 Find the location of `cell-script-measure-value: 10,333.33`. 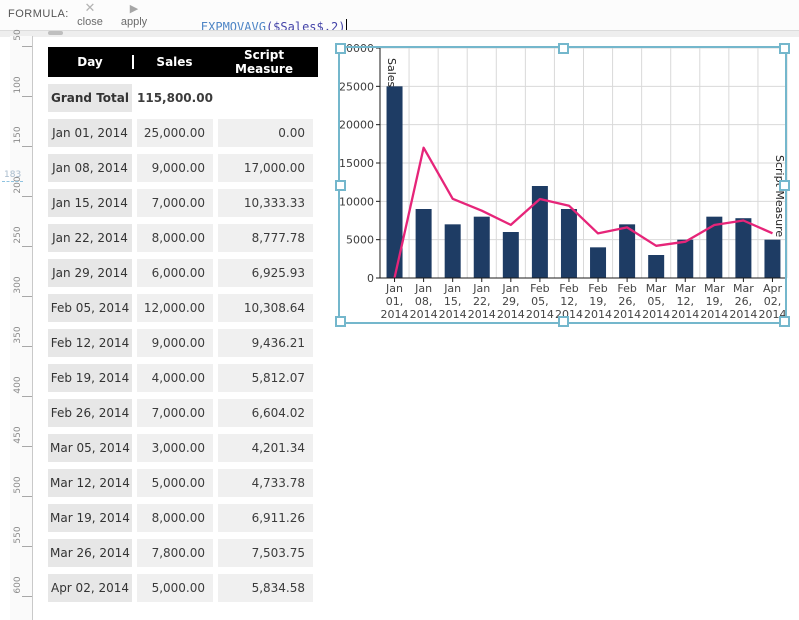

cell-script-measure-value: 10,333.33 is located at coordinates (265, 203).